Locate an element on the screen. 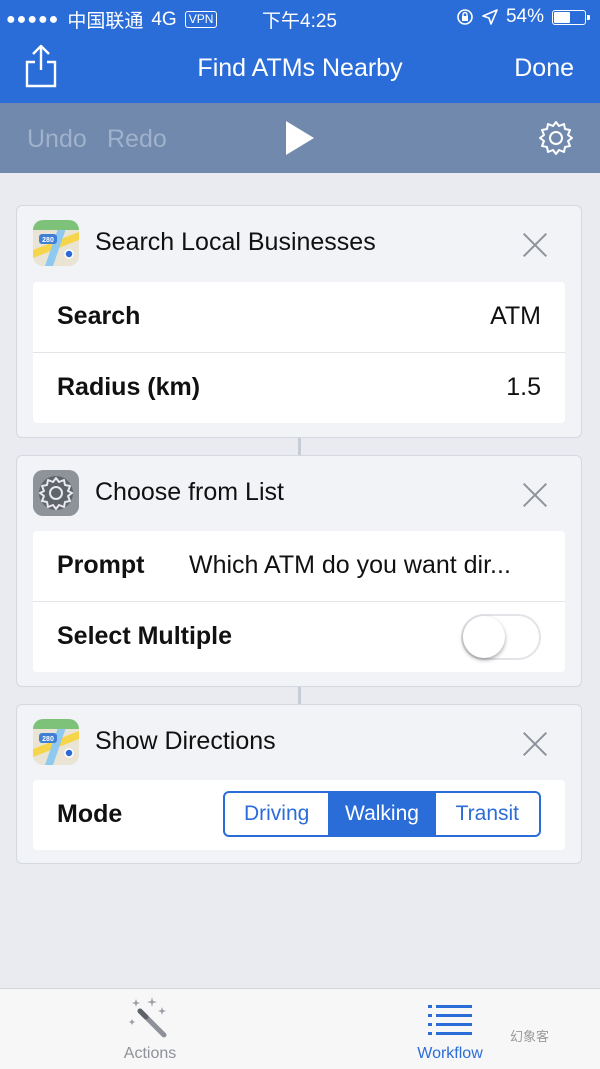 The width and height of the screenshot is (600, 1069). field-label: Radius (km) is located at coordinates (129, 387).